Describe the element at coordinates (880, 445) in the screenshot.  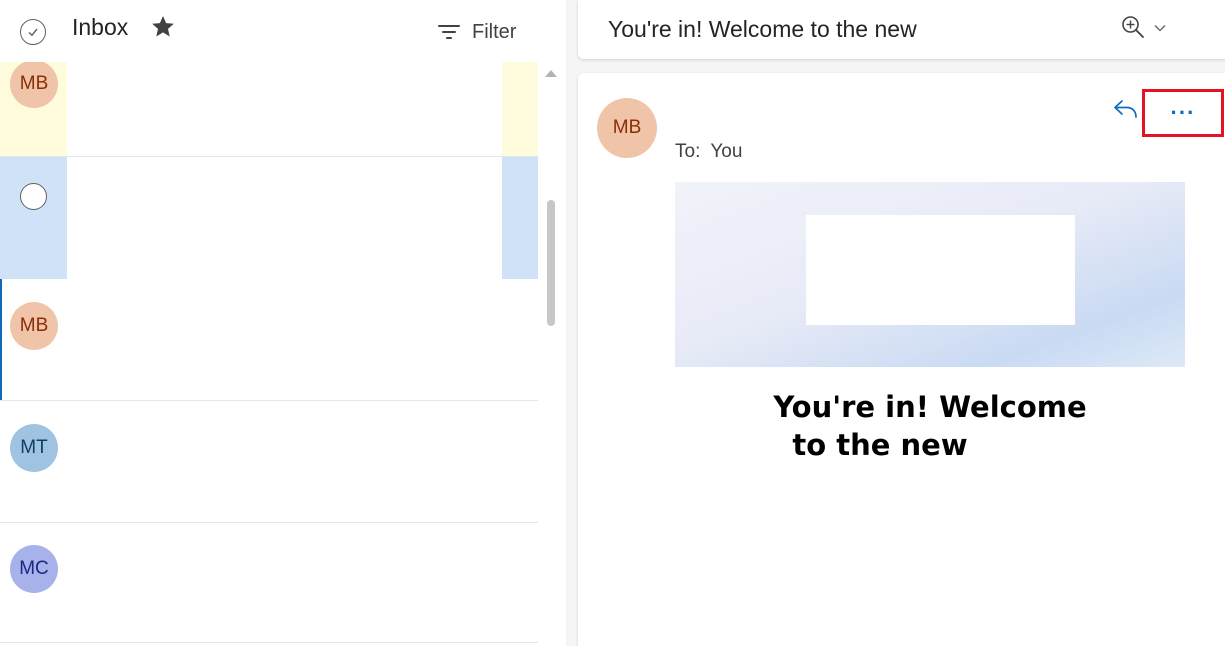
I see `headline-line-2: to the new` at that location.